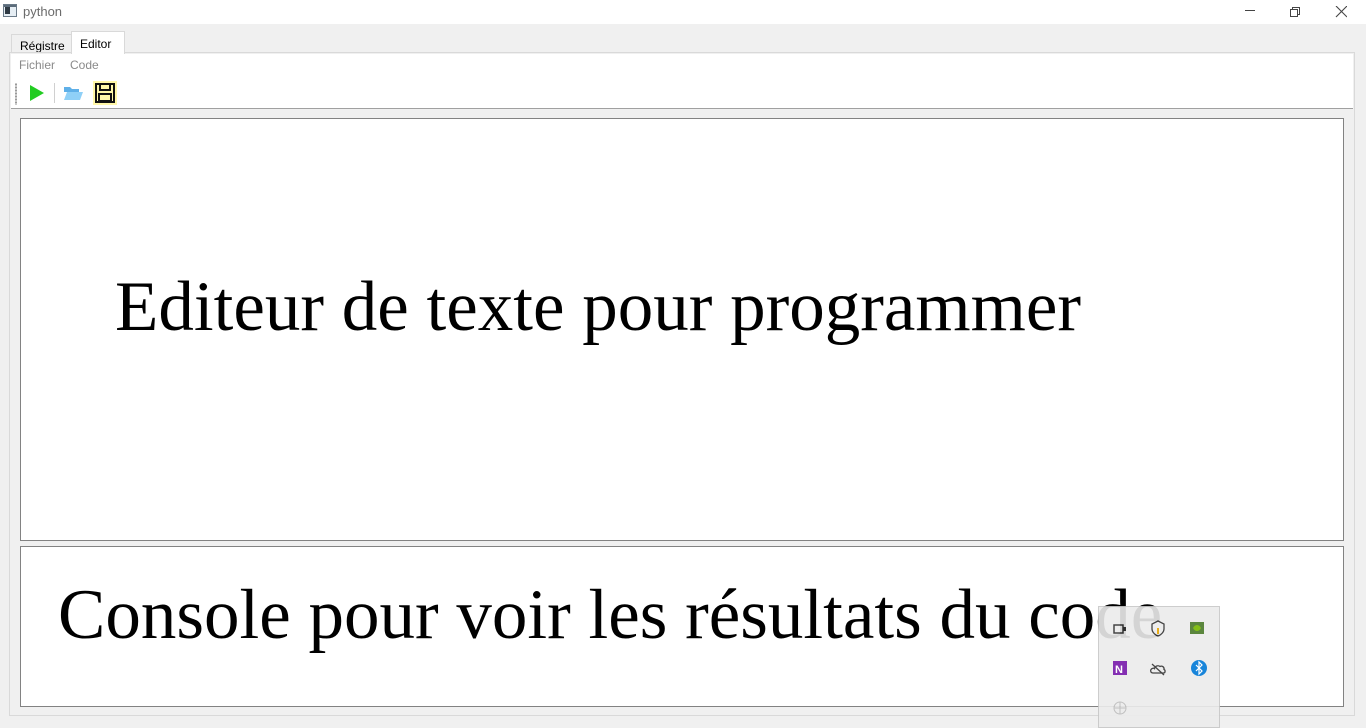 The height and width of the screenshot is (728, 1366). I want to click on minimize-button, so click(1250, 12).